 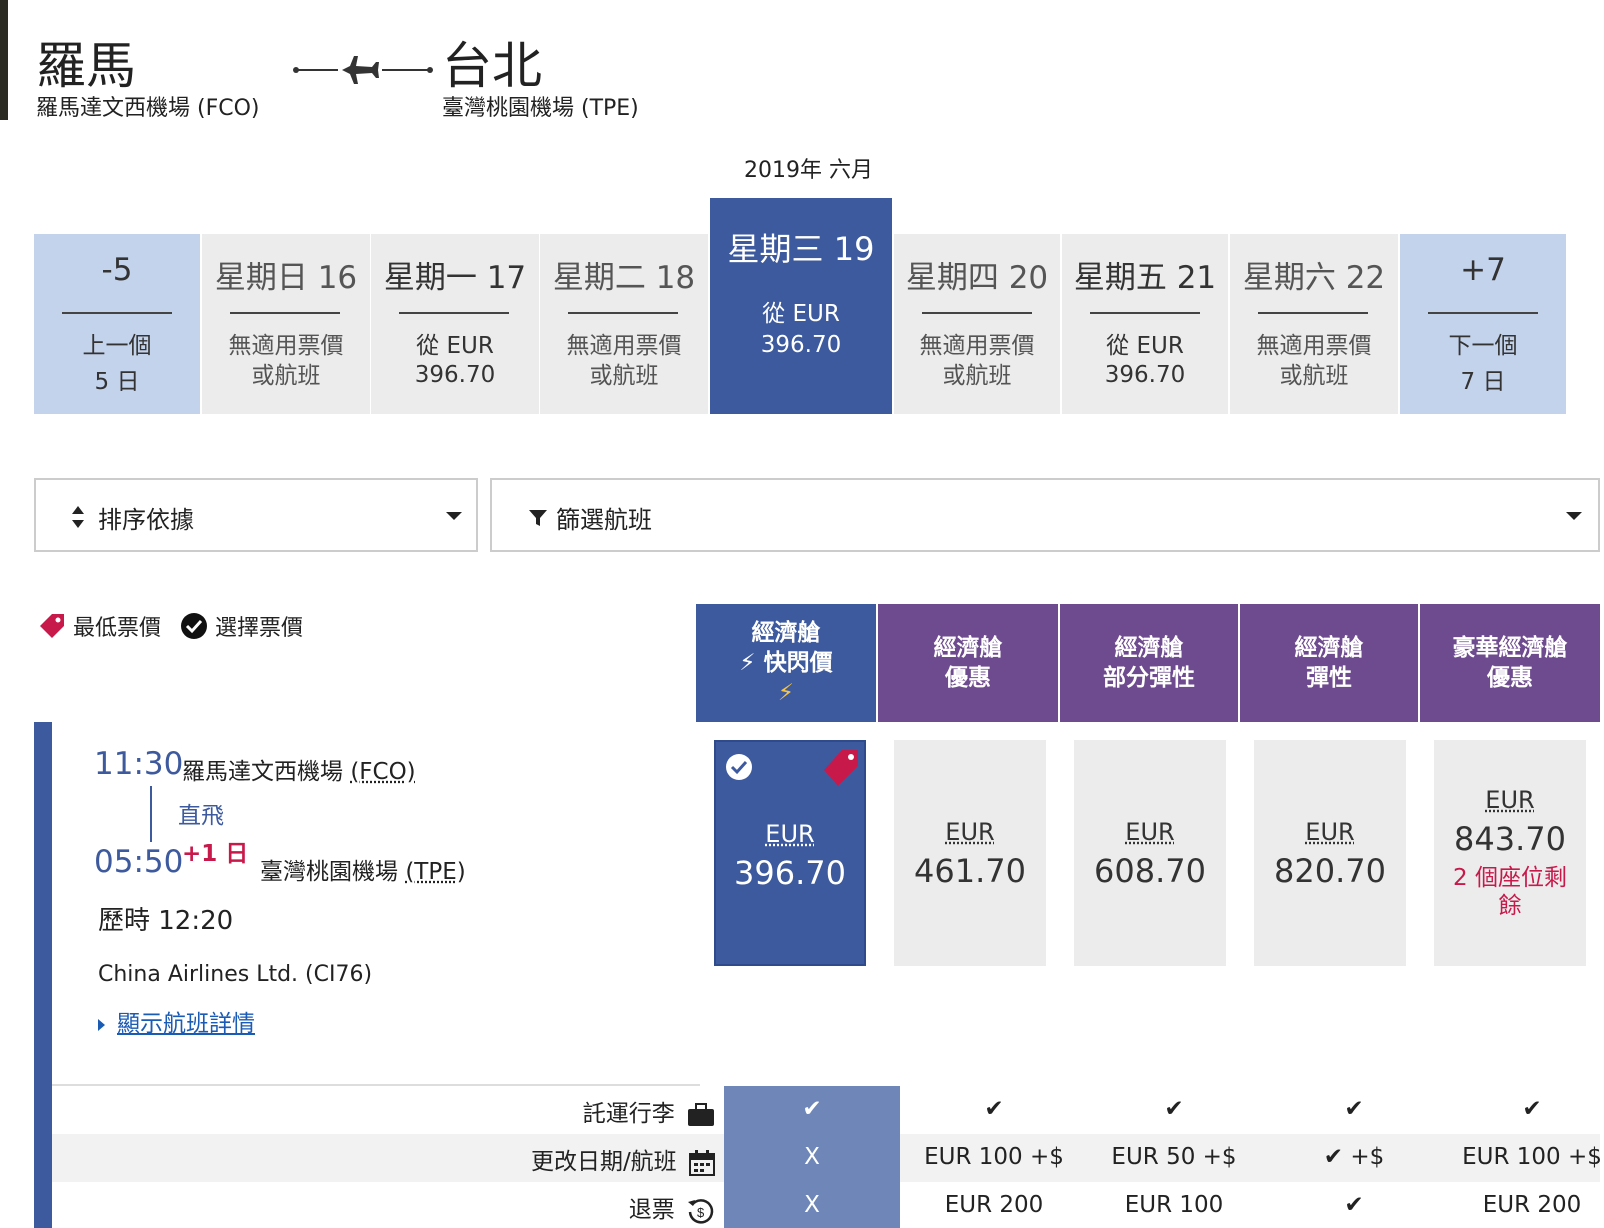 I want to click on fare-option-economy-flex: EUR 820.70, so click(x=1330, y=853).